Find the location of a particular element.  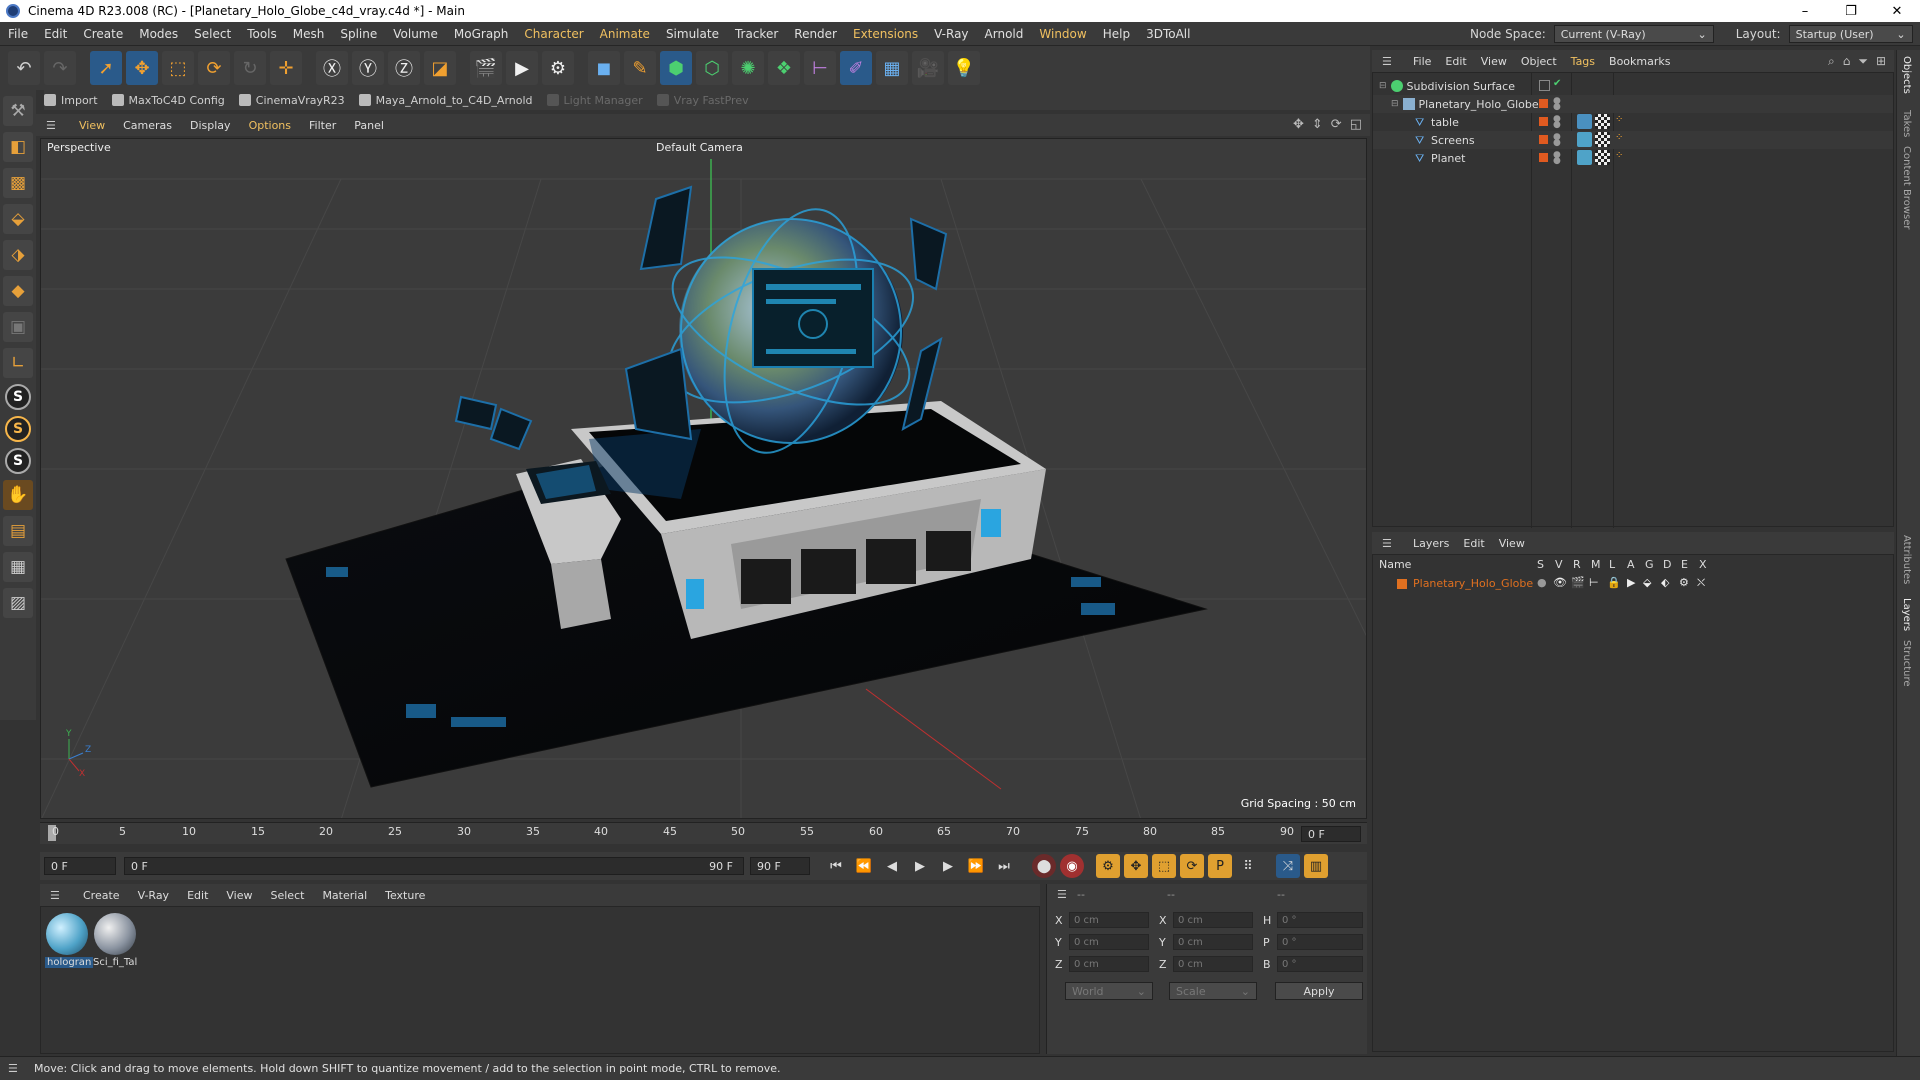

object-menu-tags: Tags is located at coordinates (1583, 61).